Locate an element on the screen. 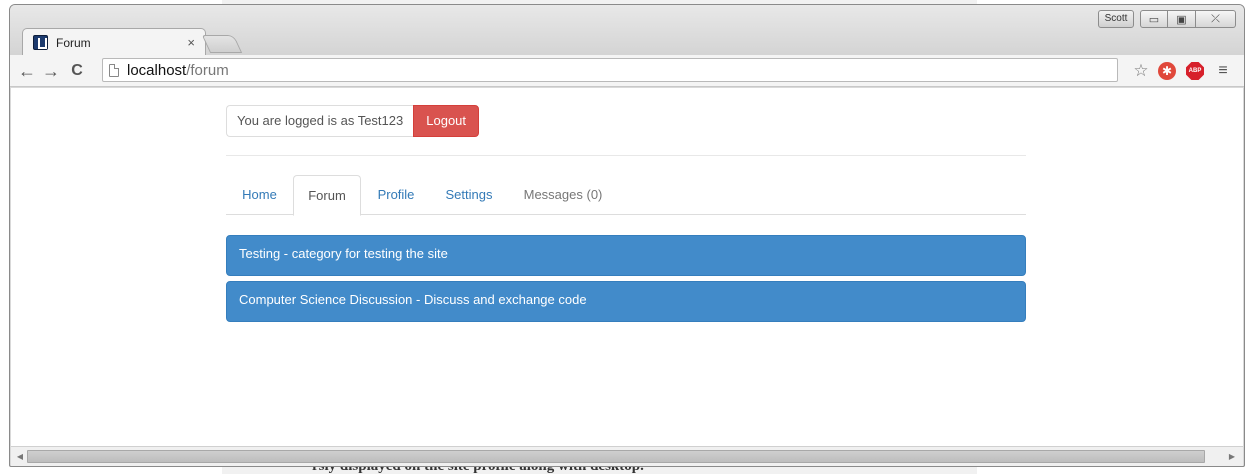 This screenshot has width=1253, height=474. minimize-button: ▭ is located at coordinates (1154, 19).